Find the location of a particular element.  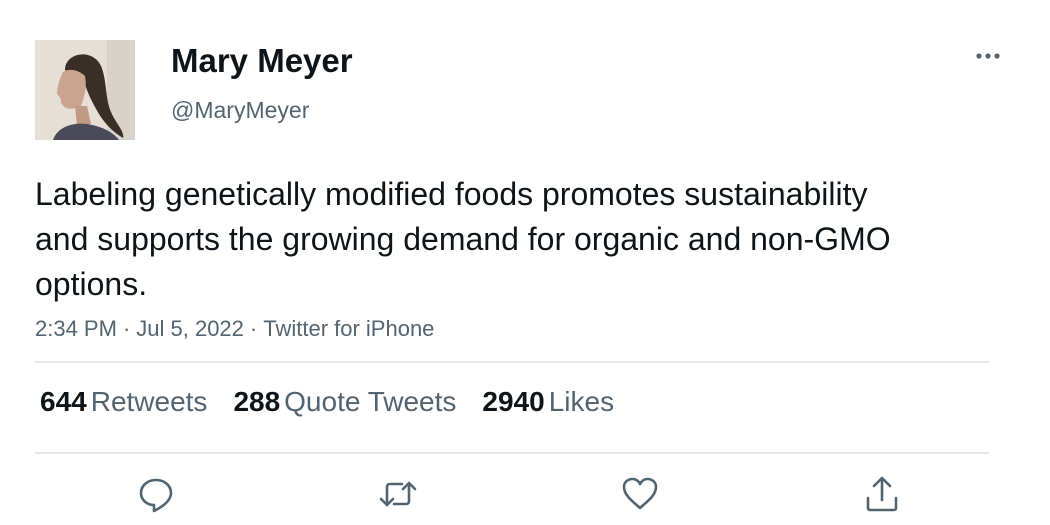

more-dots-icon is located at coordinates (988, 56).